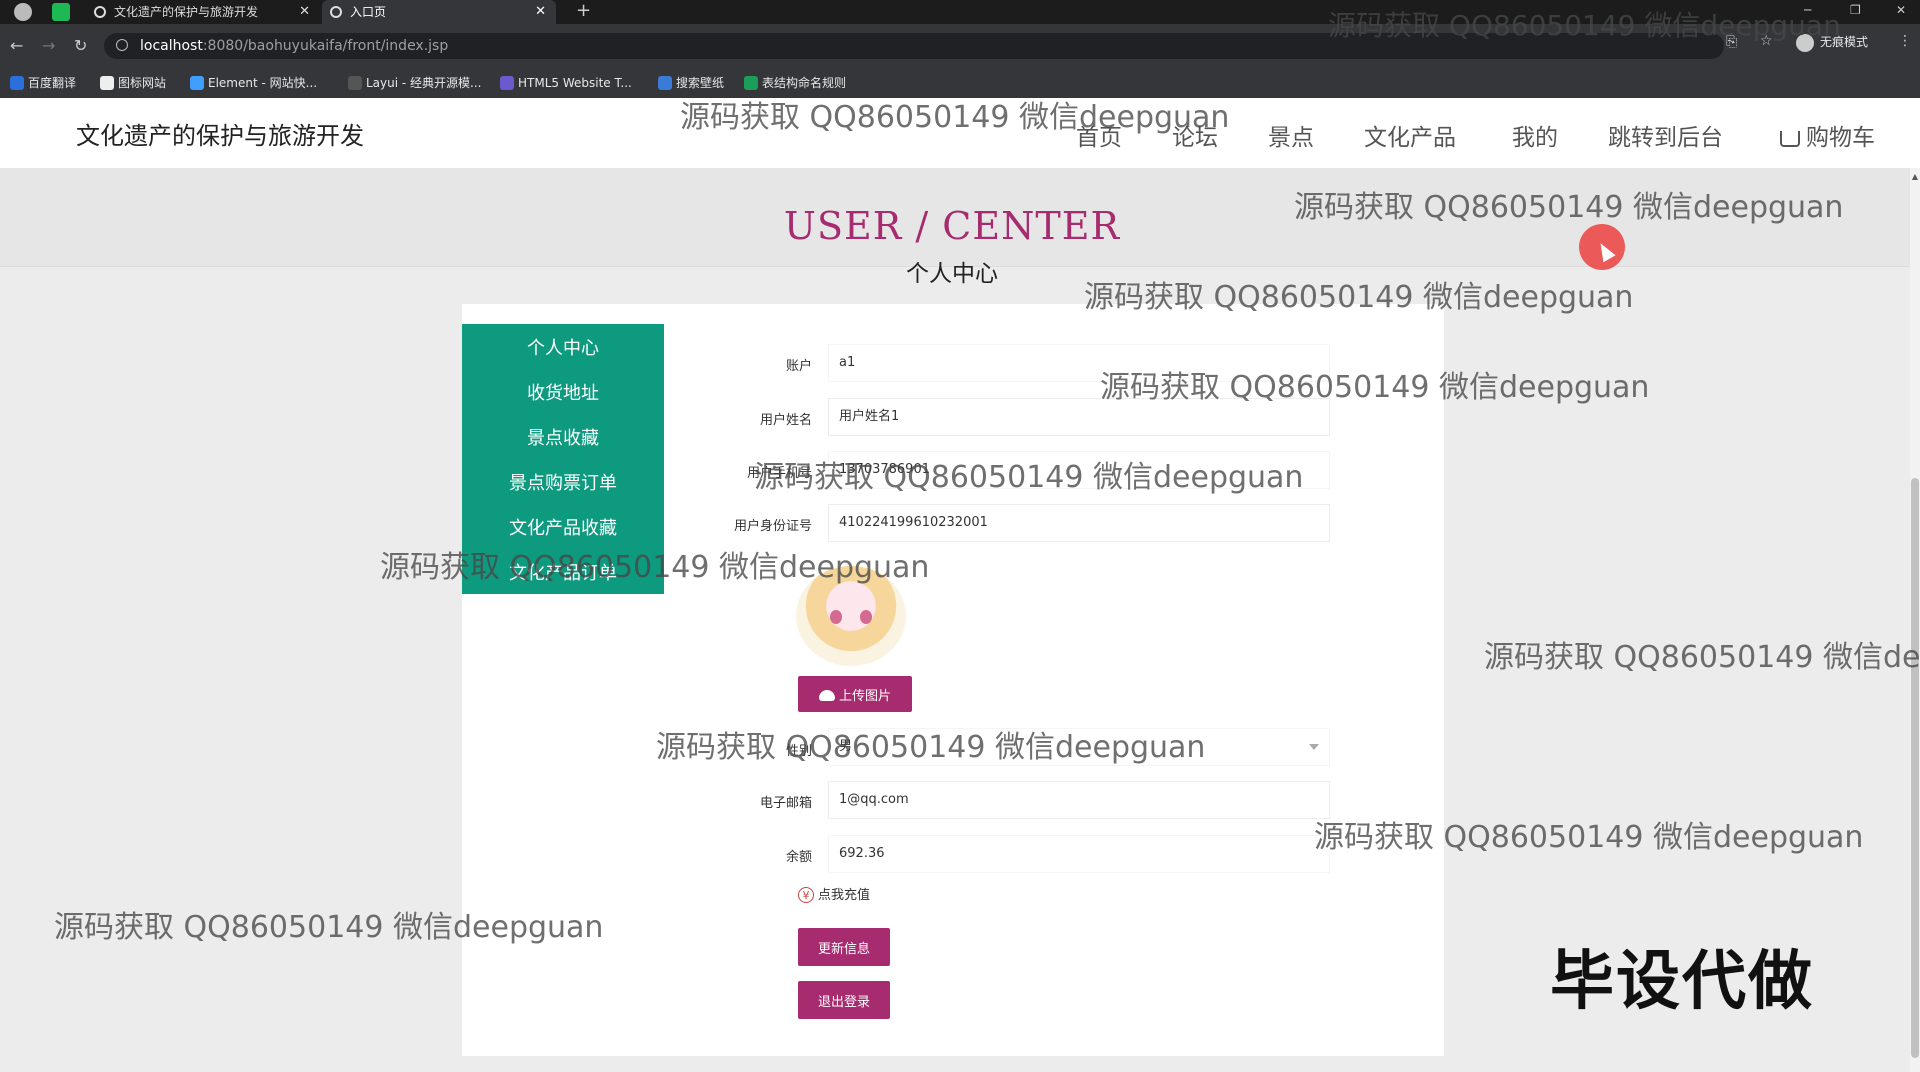 This screenshot has width=1920, height=1072. What do you see at coordinates (186, 12) in the screenshot?
I see `tab-title: 文化遗产的保护与旅游开发` at bounding box center [186, 12].